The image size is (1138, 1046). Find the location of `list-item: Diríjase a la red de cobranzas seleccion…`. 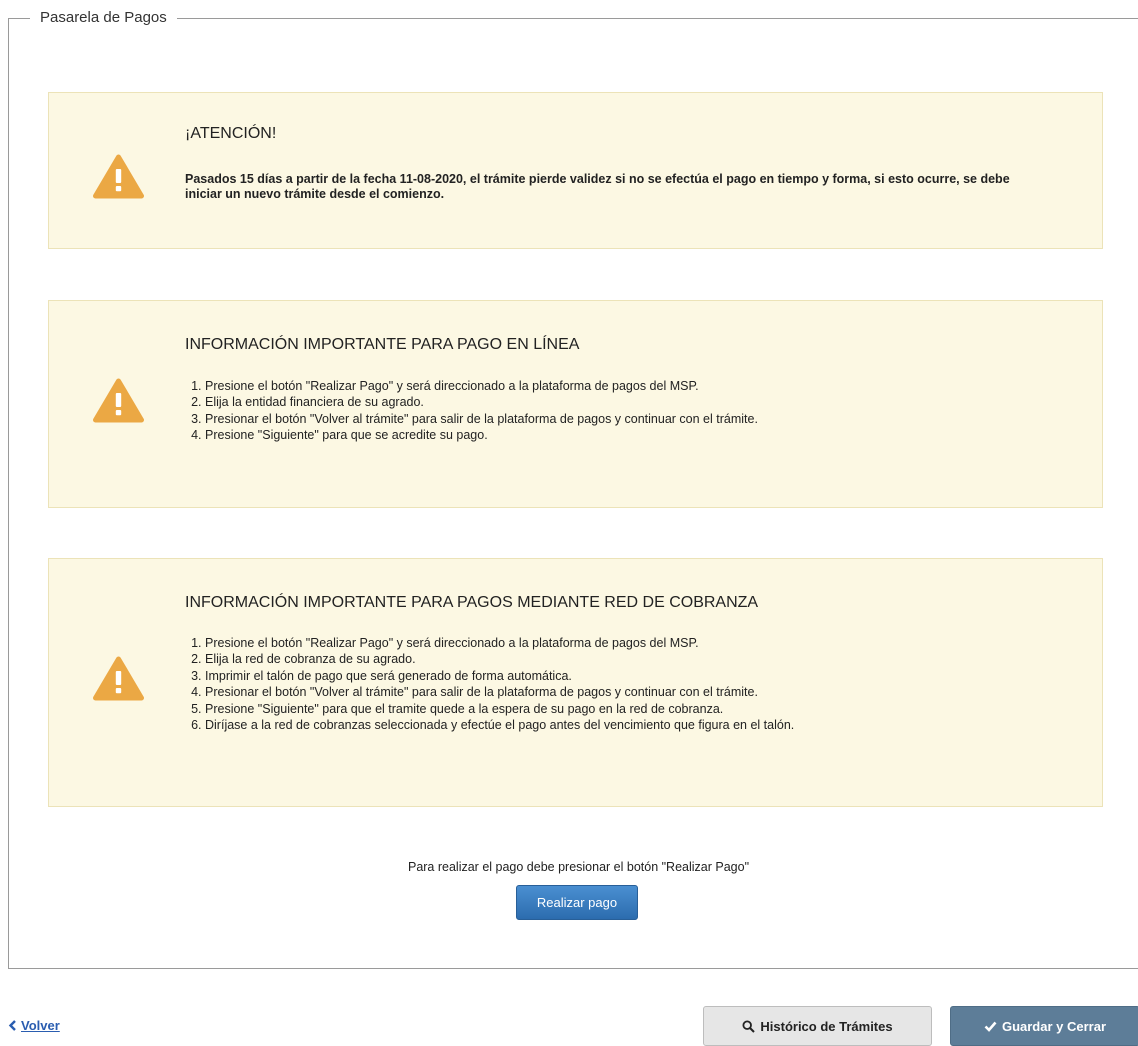

list-item: Diríjase a la red de cobranzas seleccion… is located at coordinates (499, 725).